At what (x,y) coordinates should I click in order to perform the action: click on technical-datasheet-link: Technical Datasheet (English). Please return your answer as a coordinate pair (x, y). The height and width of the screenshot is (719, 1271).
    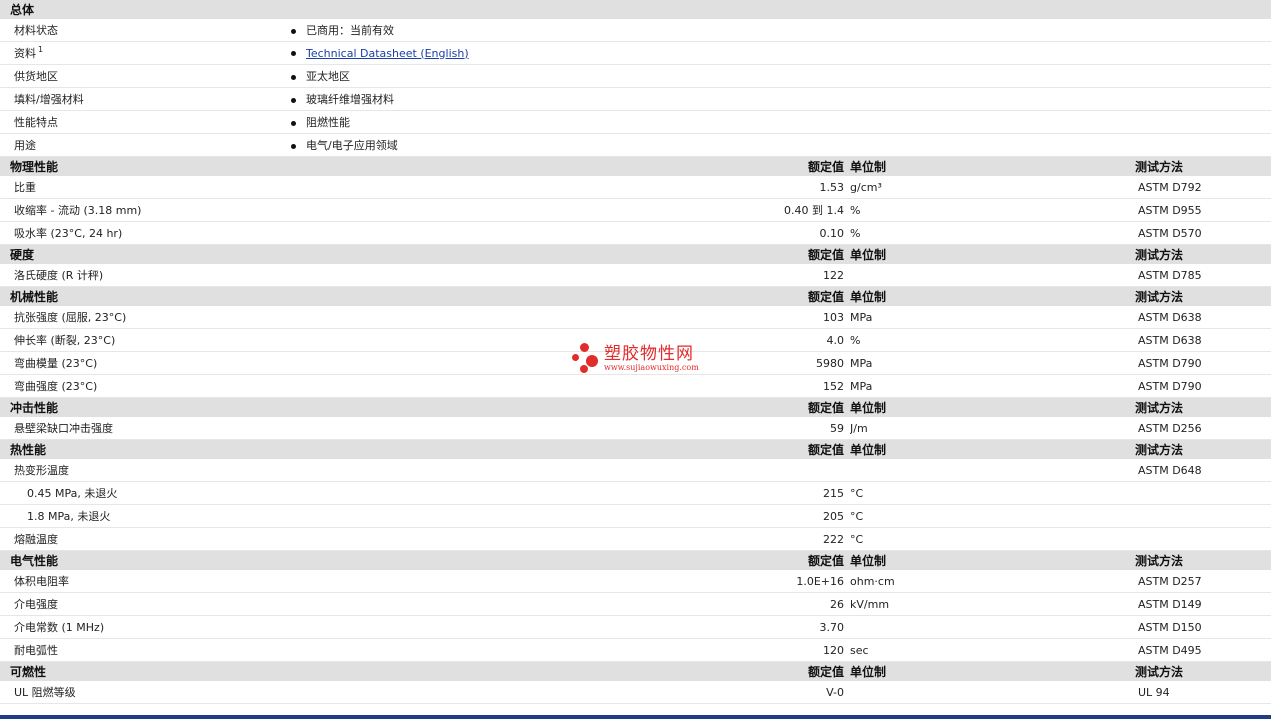
    Looking at the image, I should click on (387, 53).